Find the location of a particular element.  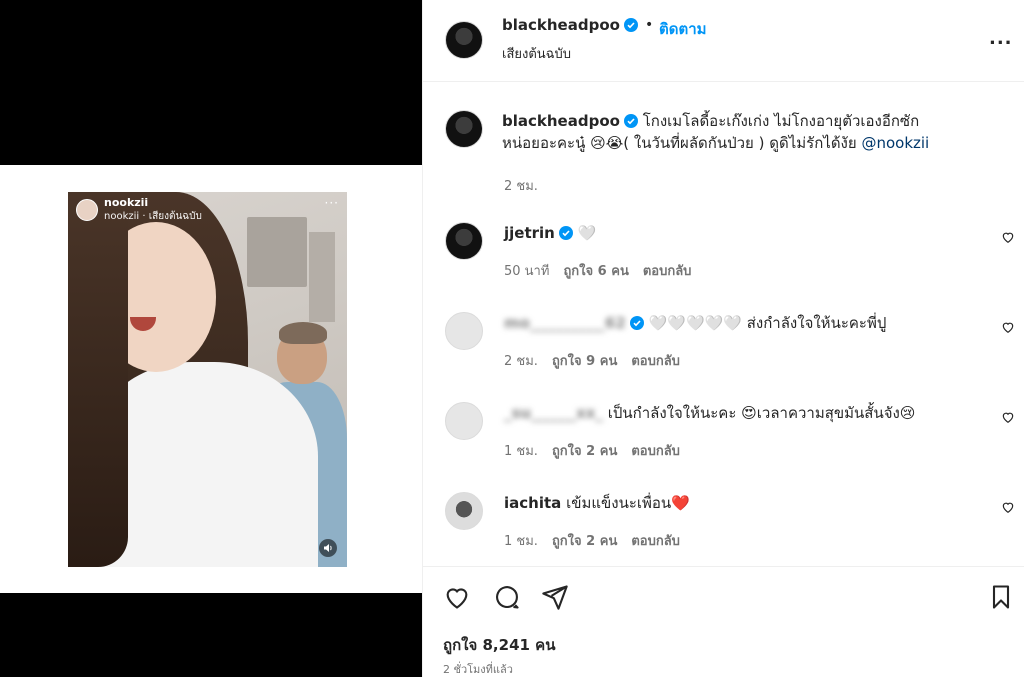

author-avatar is located at coordinates (464, 40).